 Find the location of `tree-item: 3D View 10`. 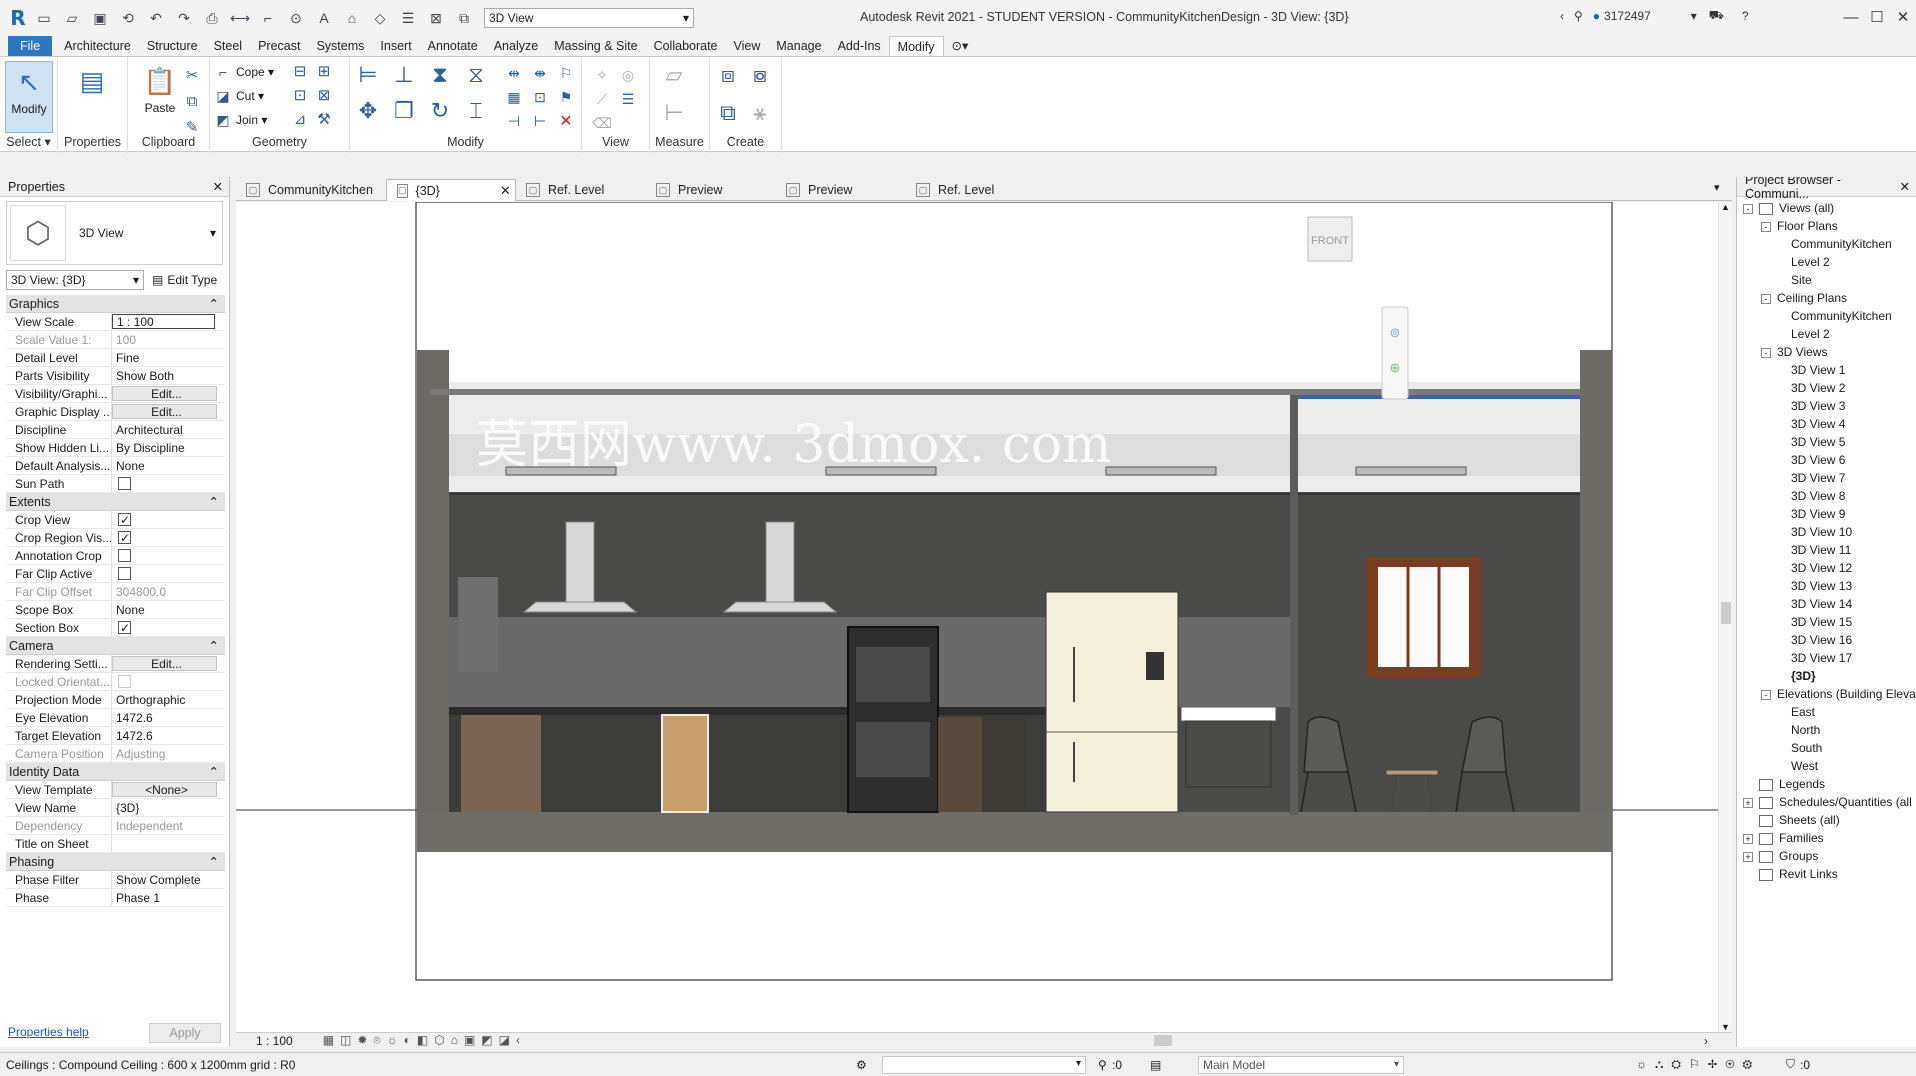

tree-item: 3D View 10 is located at coordinates (1826, 532).